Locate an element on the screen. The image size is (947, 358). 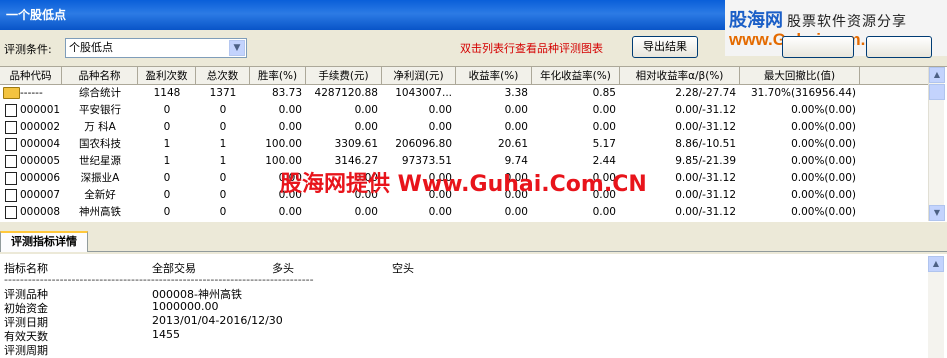
col-header-annual: 年化收益率(%) is located at coordinates (576, 76).